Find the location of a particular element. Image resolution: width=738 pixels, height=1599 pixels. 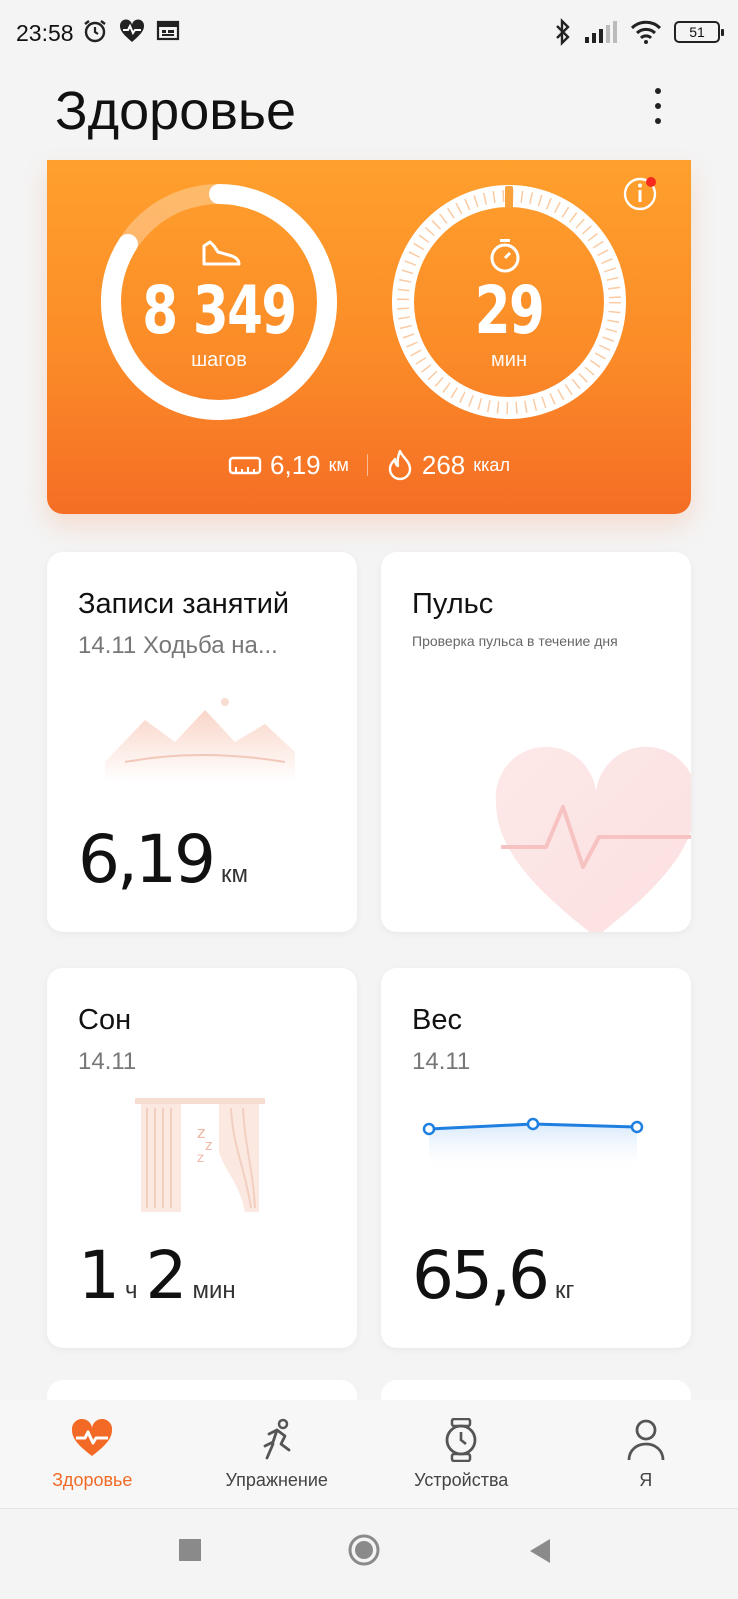

mountains-illustration-icon is located at coordinates (200, 740).